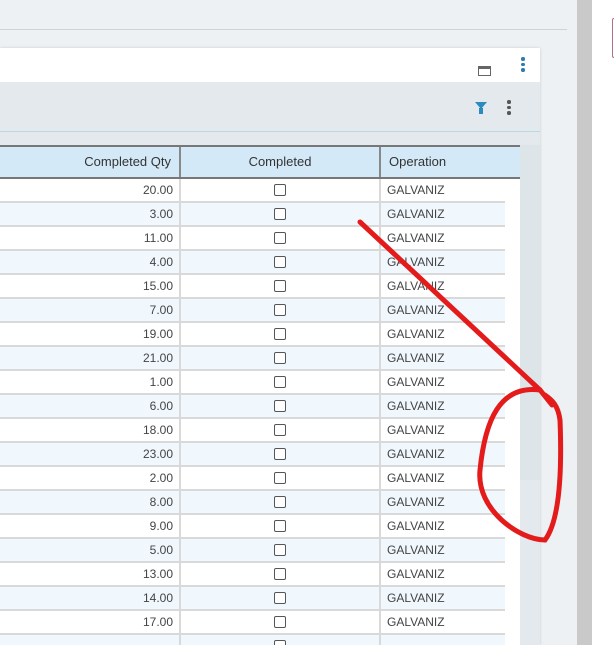 Image resolution: width=614 pixels, height=645 pixels. I want to click on table-row, so click(252, 640).